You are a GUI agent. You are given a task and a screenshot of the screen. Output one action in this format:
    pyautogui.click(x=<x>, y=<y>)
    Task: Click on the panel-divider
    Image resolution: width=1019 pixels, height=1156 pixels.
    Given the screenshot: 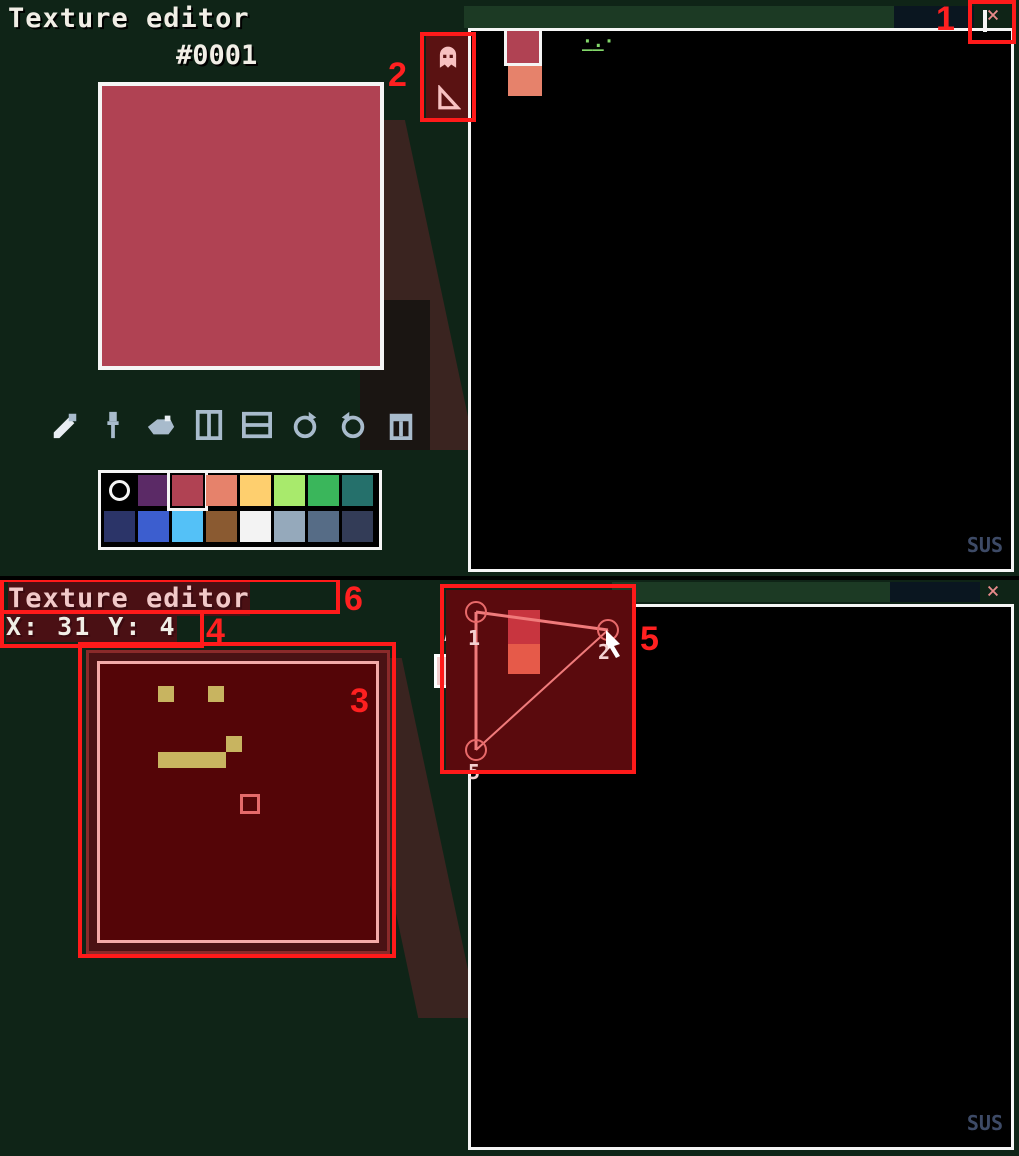 What is the action you would take?
    pyautogui.click(x=509, y=578)
    